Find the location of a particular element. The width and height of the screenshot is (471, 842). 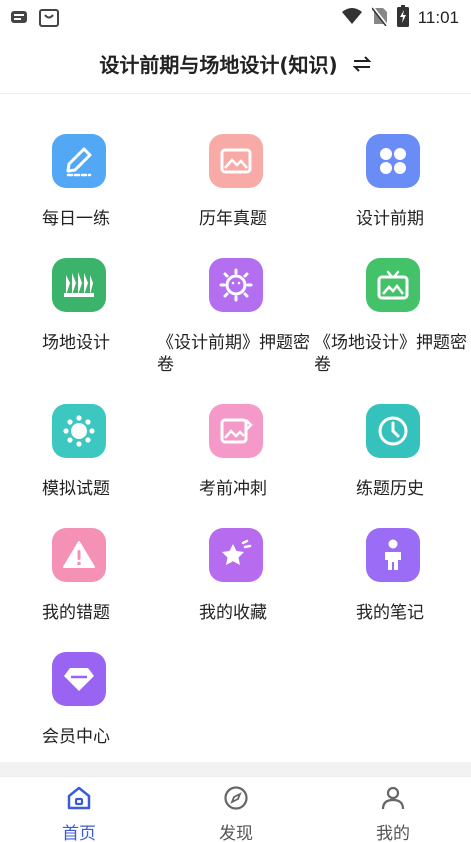

tv-icon is located at coordinates (393, 285).